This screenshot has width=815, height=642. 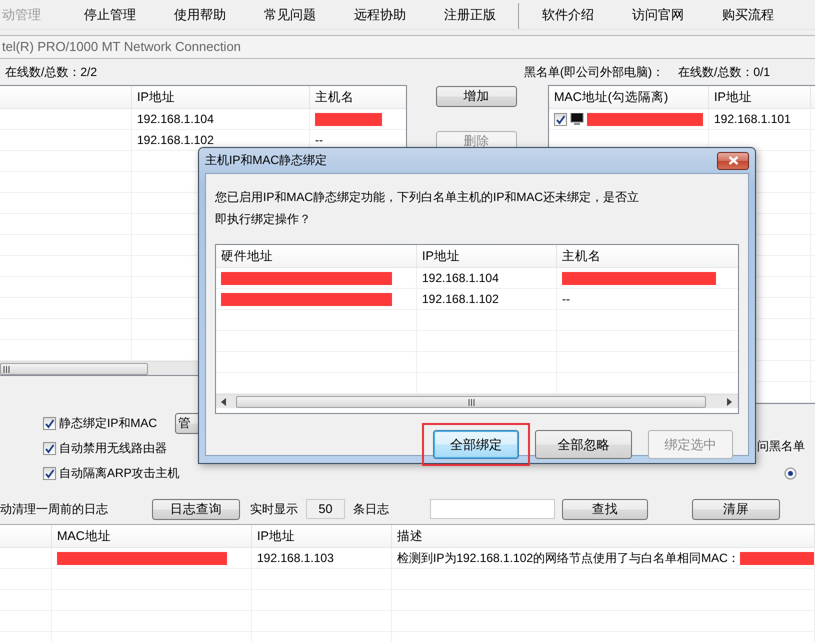 I want to click on button: 查找, so click(x=605, y=509).